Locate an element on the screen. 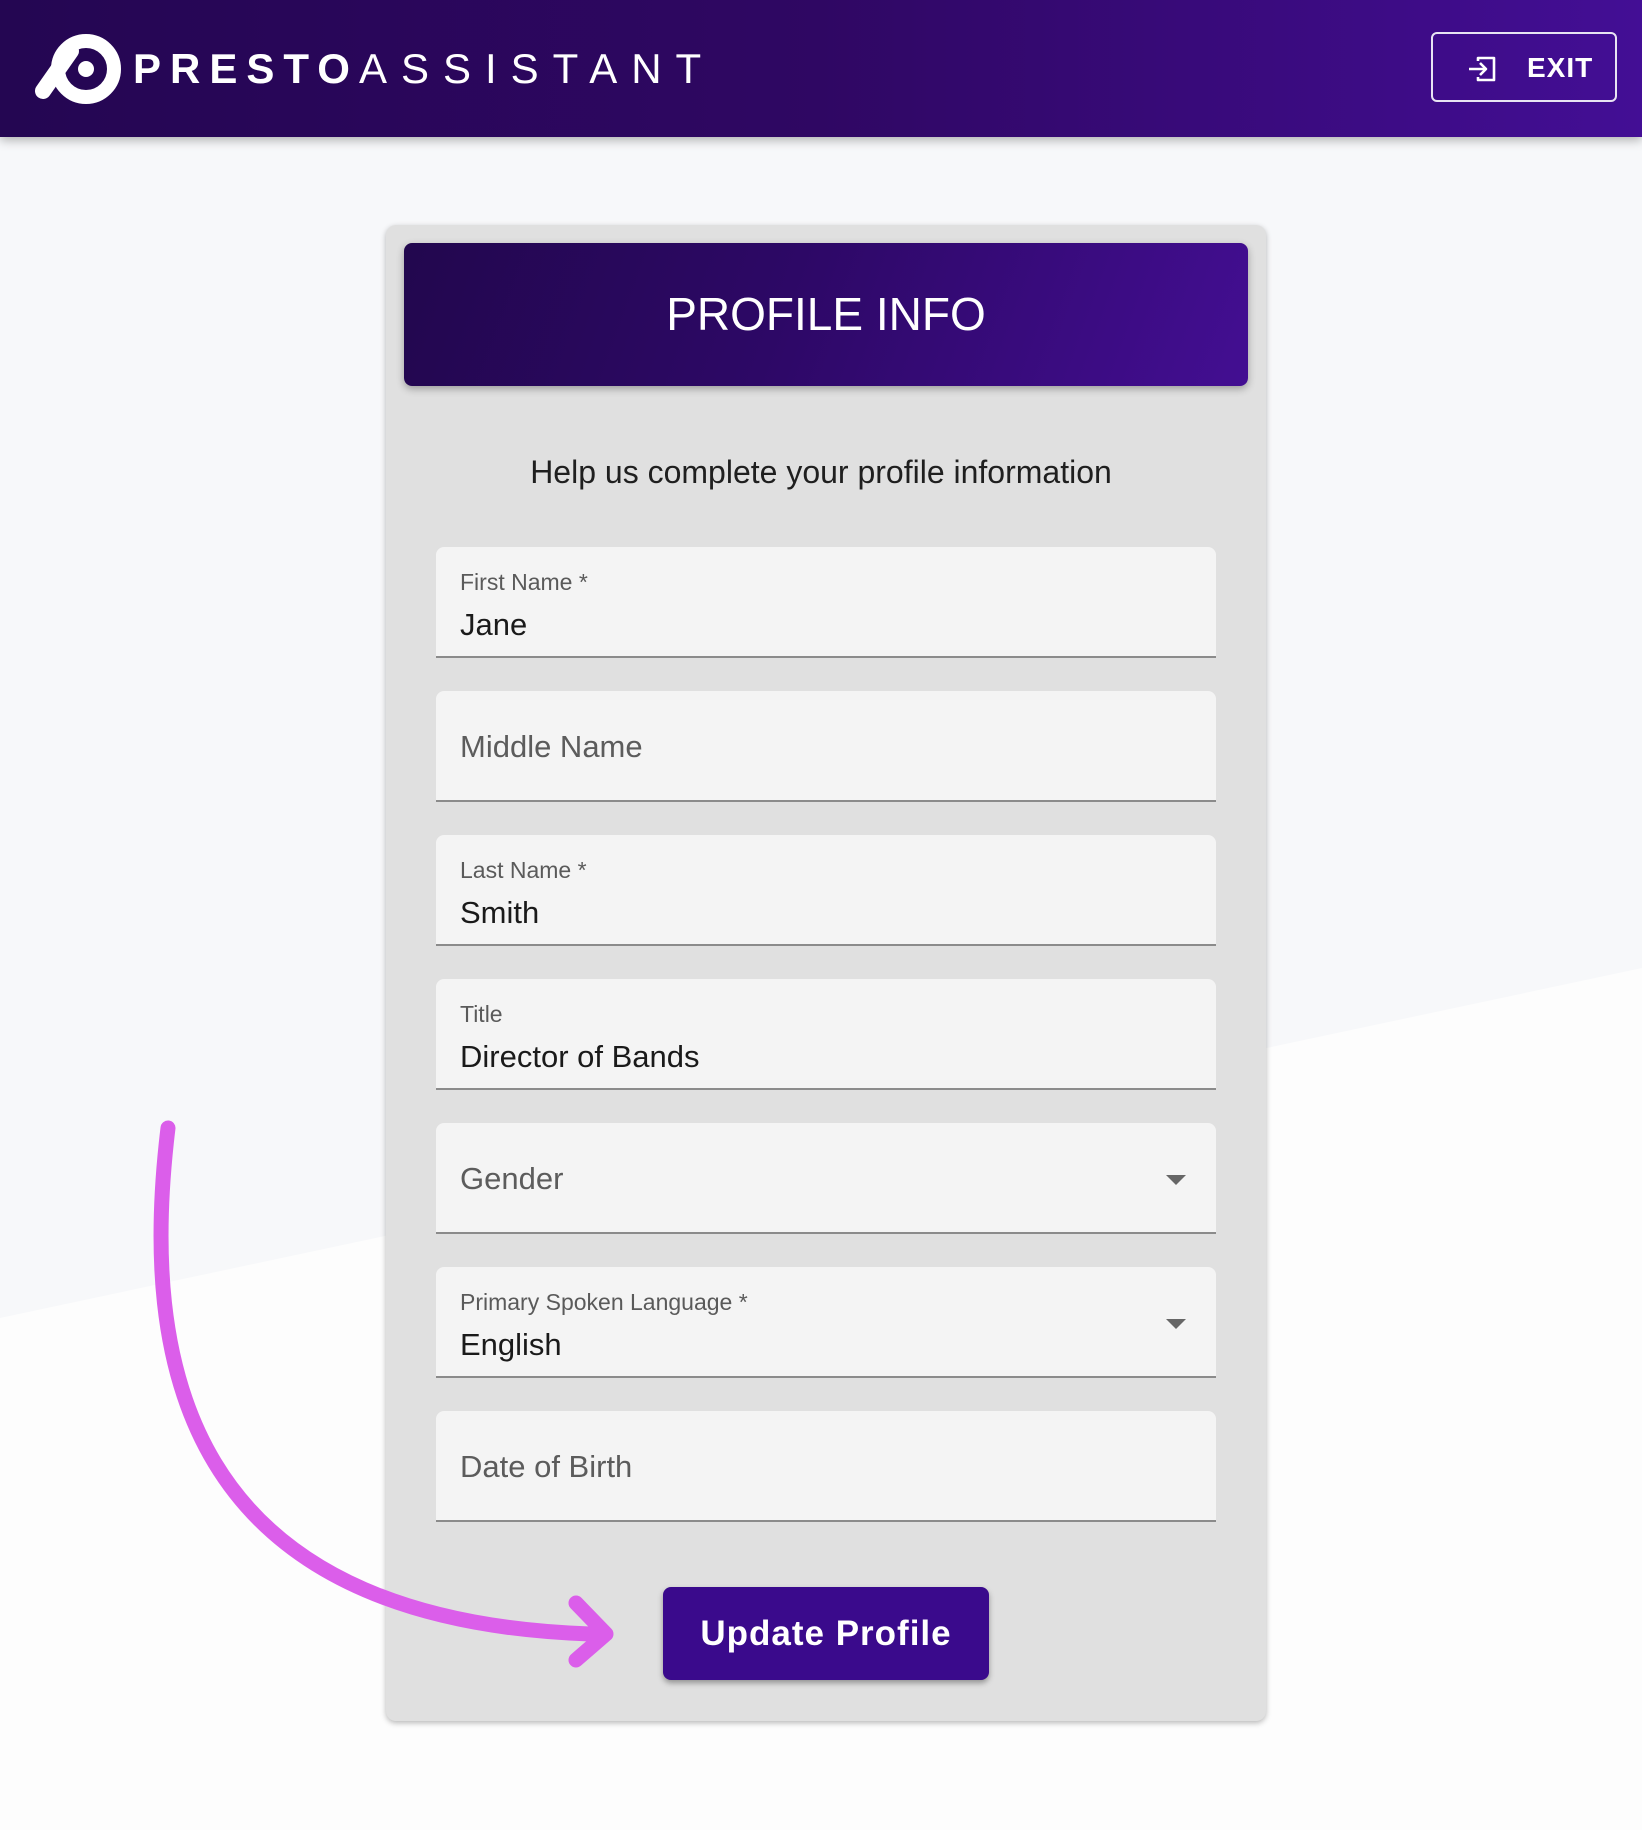 The image size is (1642, 1830). card-header: PROFILE INFO is located at coordinates (826, 314).